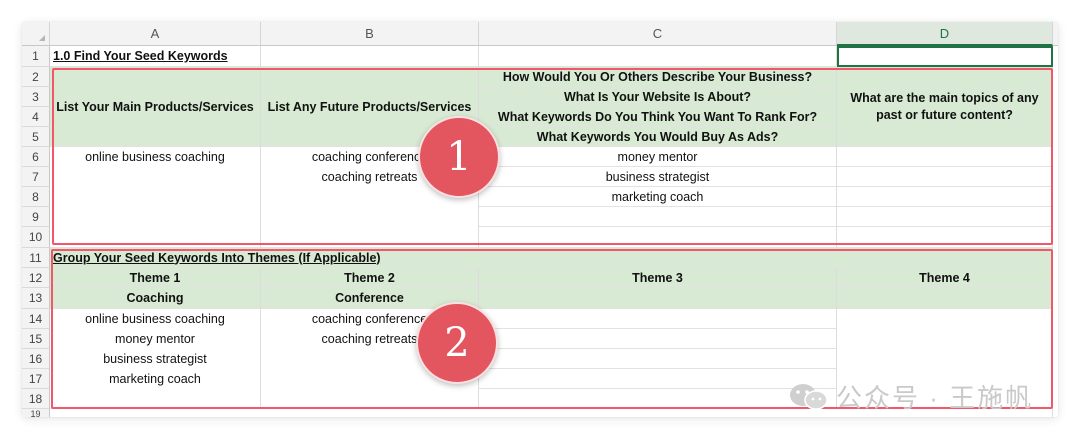  Describe the element at coordinates (36, 258) in the screenshot. I see `row-header-11: 11` at that location.